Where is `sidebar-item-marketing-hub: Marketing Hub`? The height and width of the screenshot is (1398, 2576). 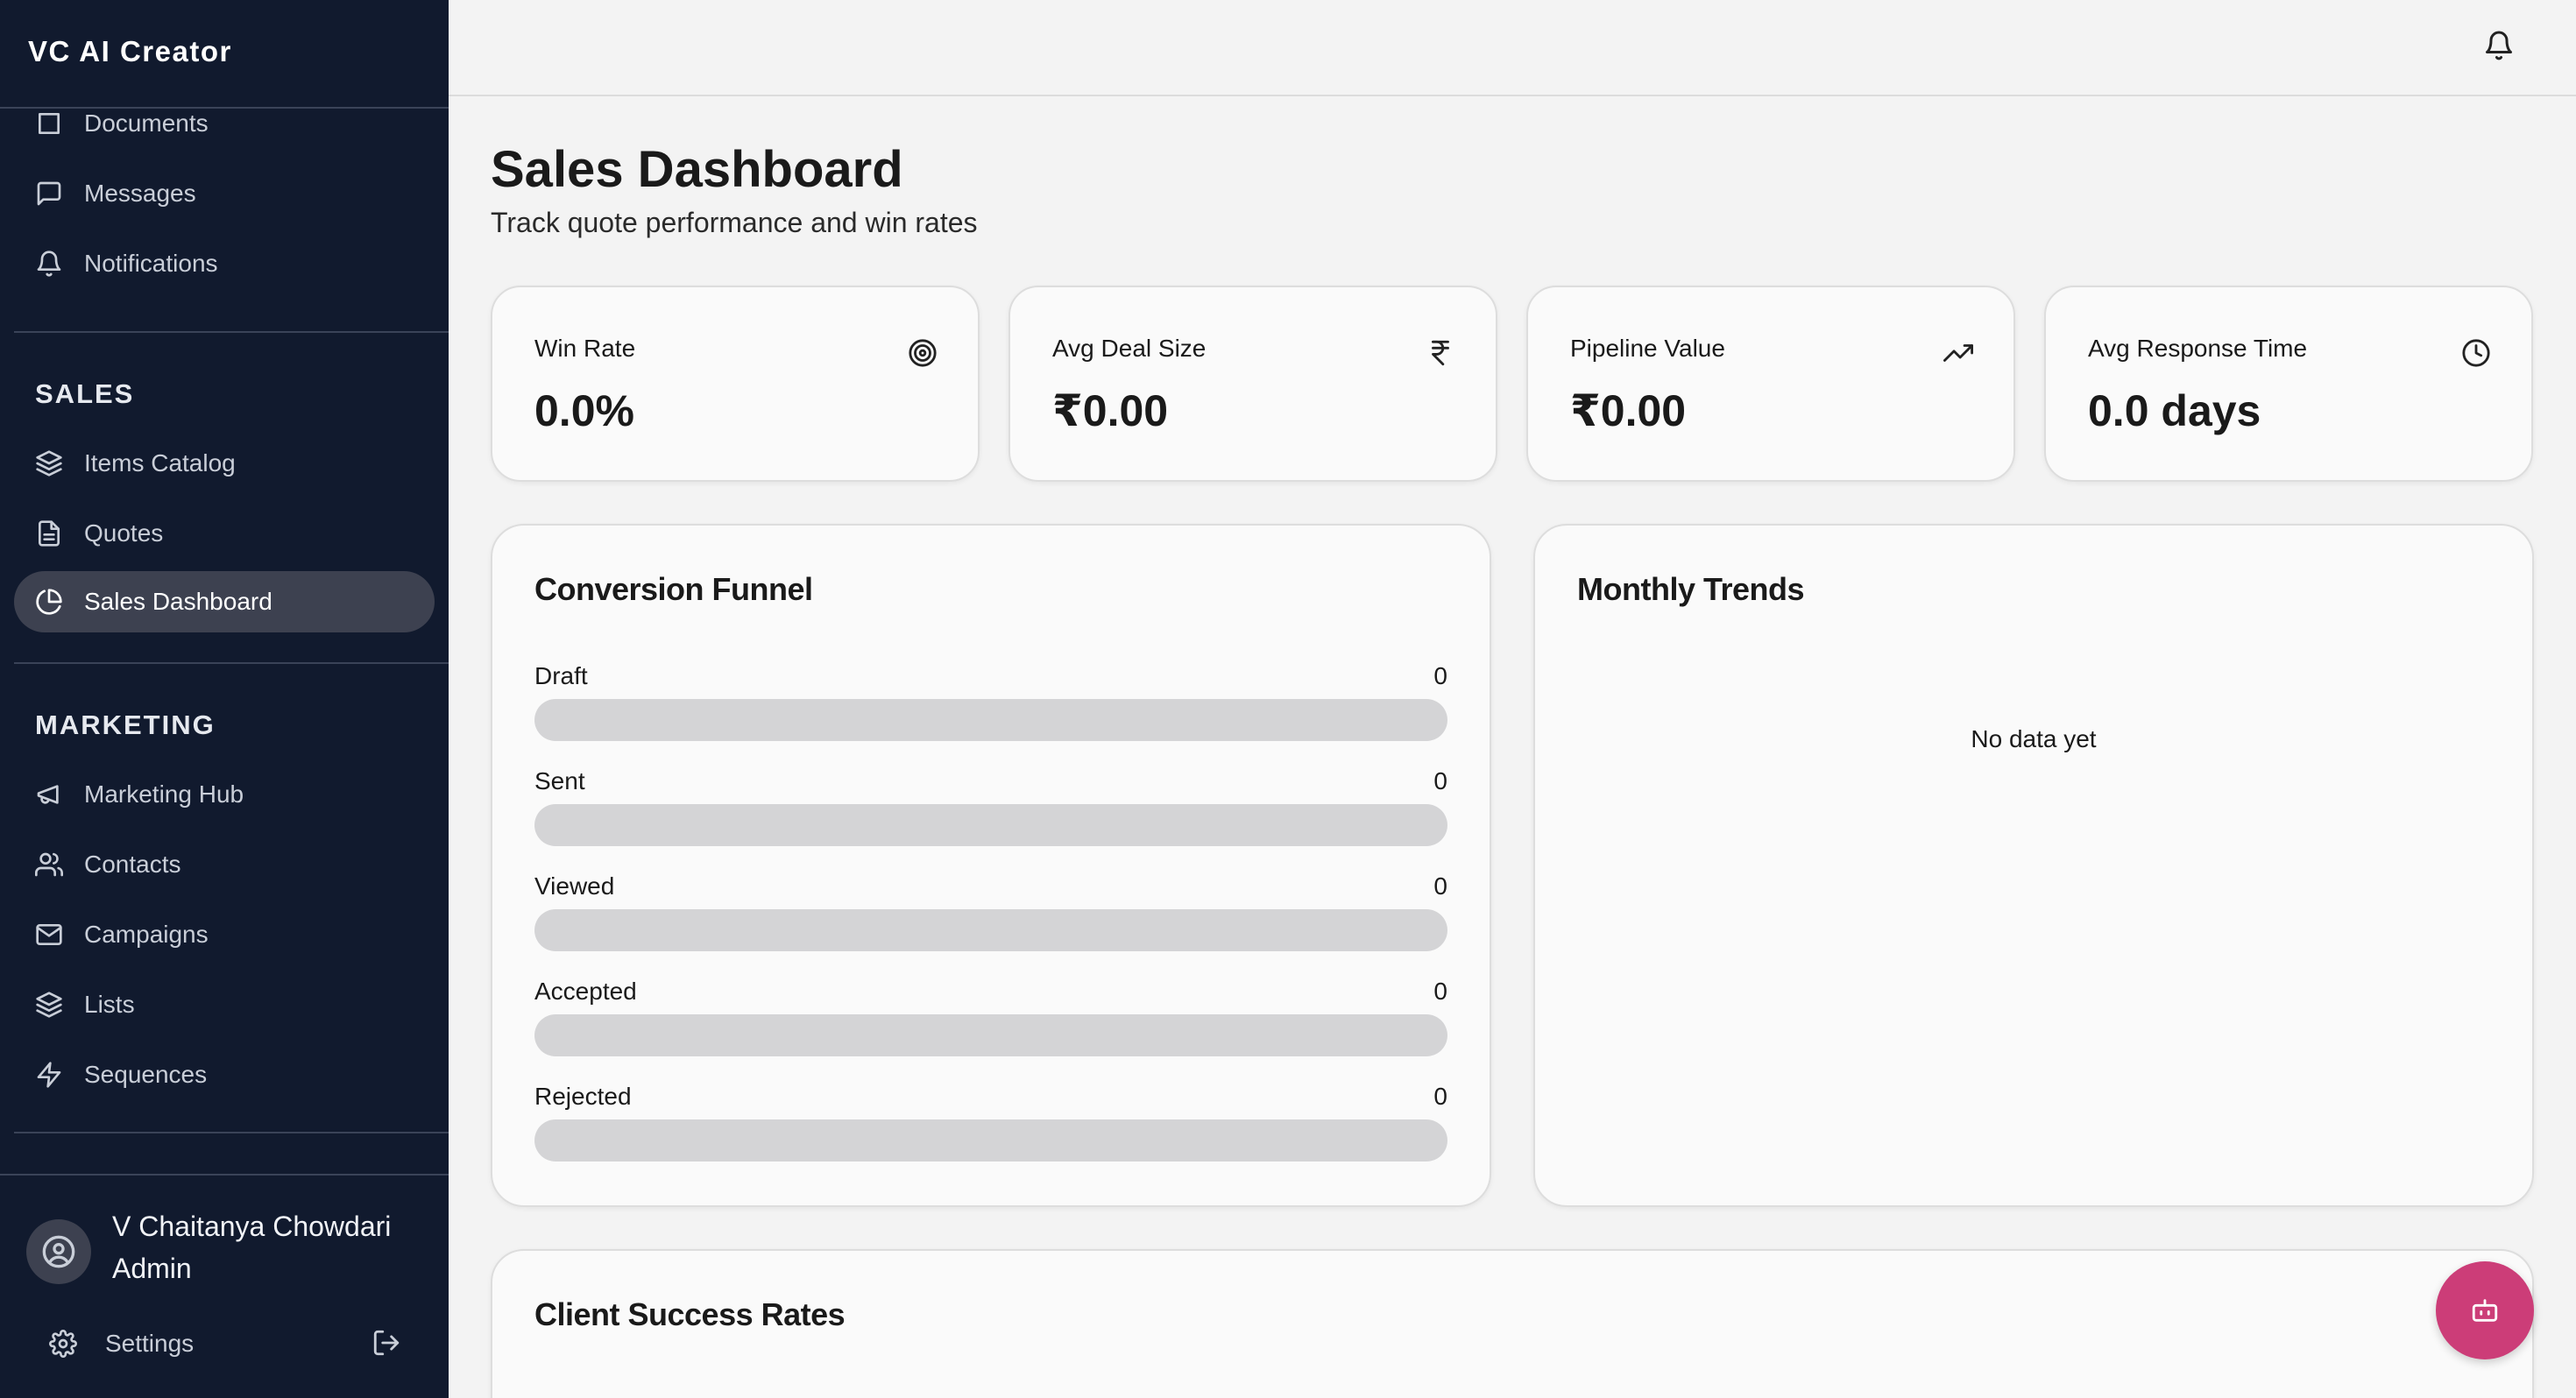
sidebar-item-marketing-hub: Marketing Hub is located at coordinates (224, 794).